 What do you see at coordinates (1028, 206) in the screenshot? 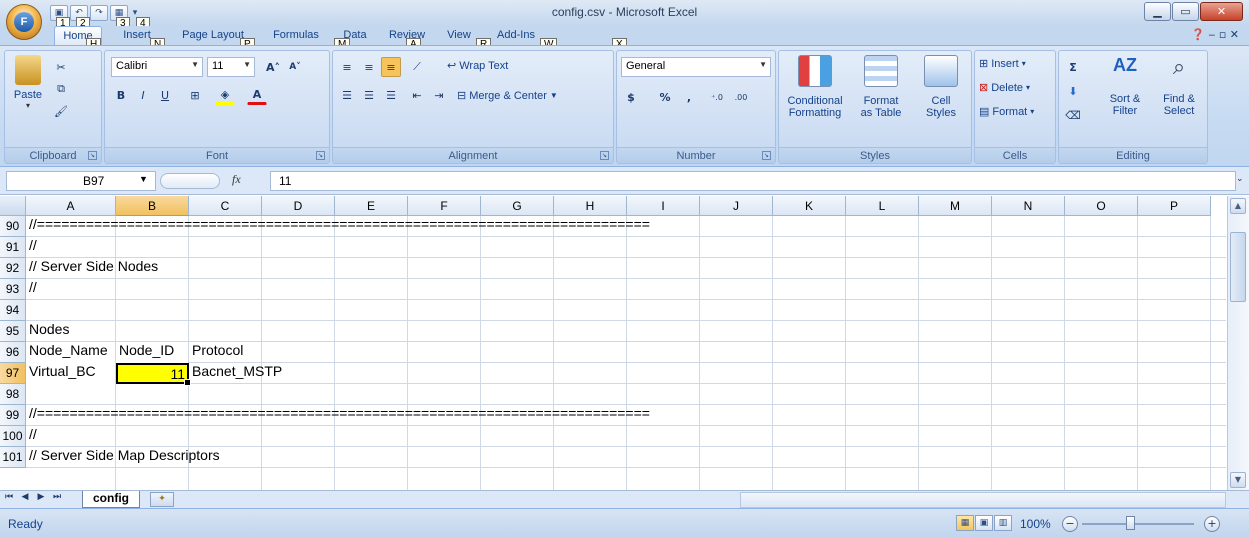
I see `column-header-n: N` at bounding box center [1028, 206].